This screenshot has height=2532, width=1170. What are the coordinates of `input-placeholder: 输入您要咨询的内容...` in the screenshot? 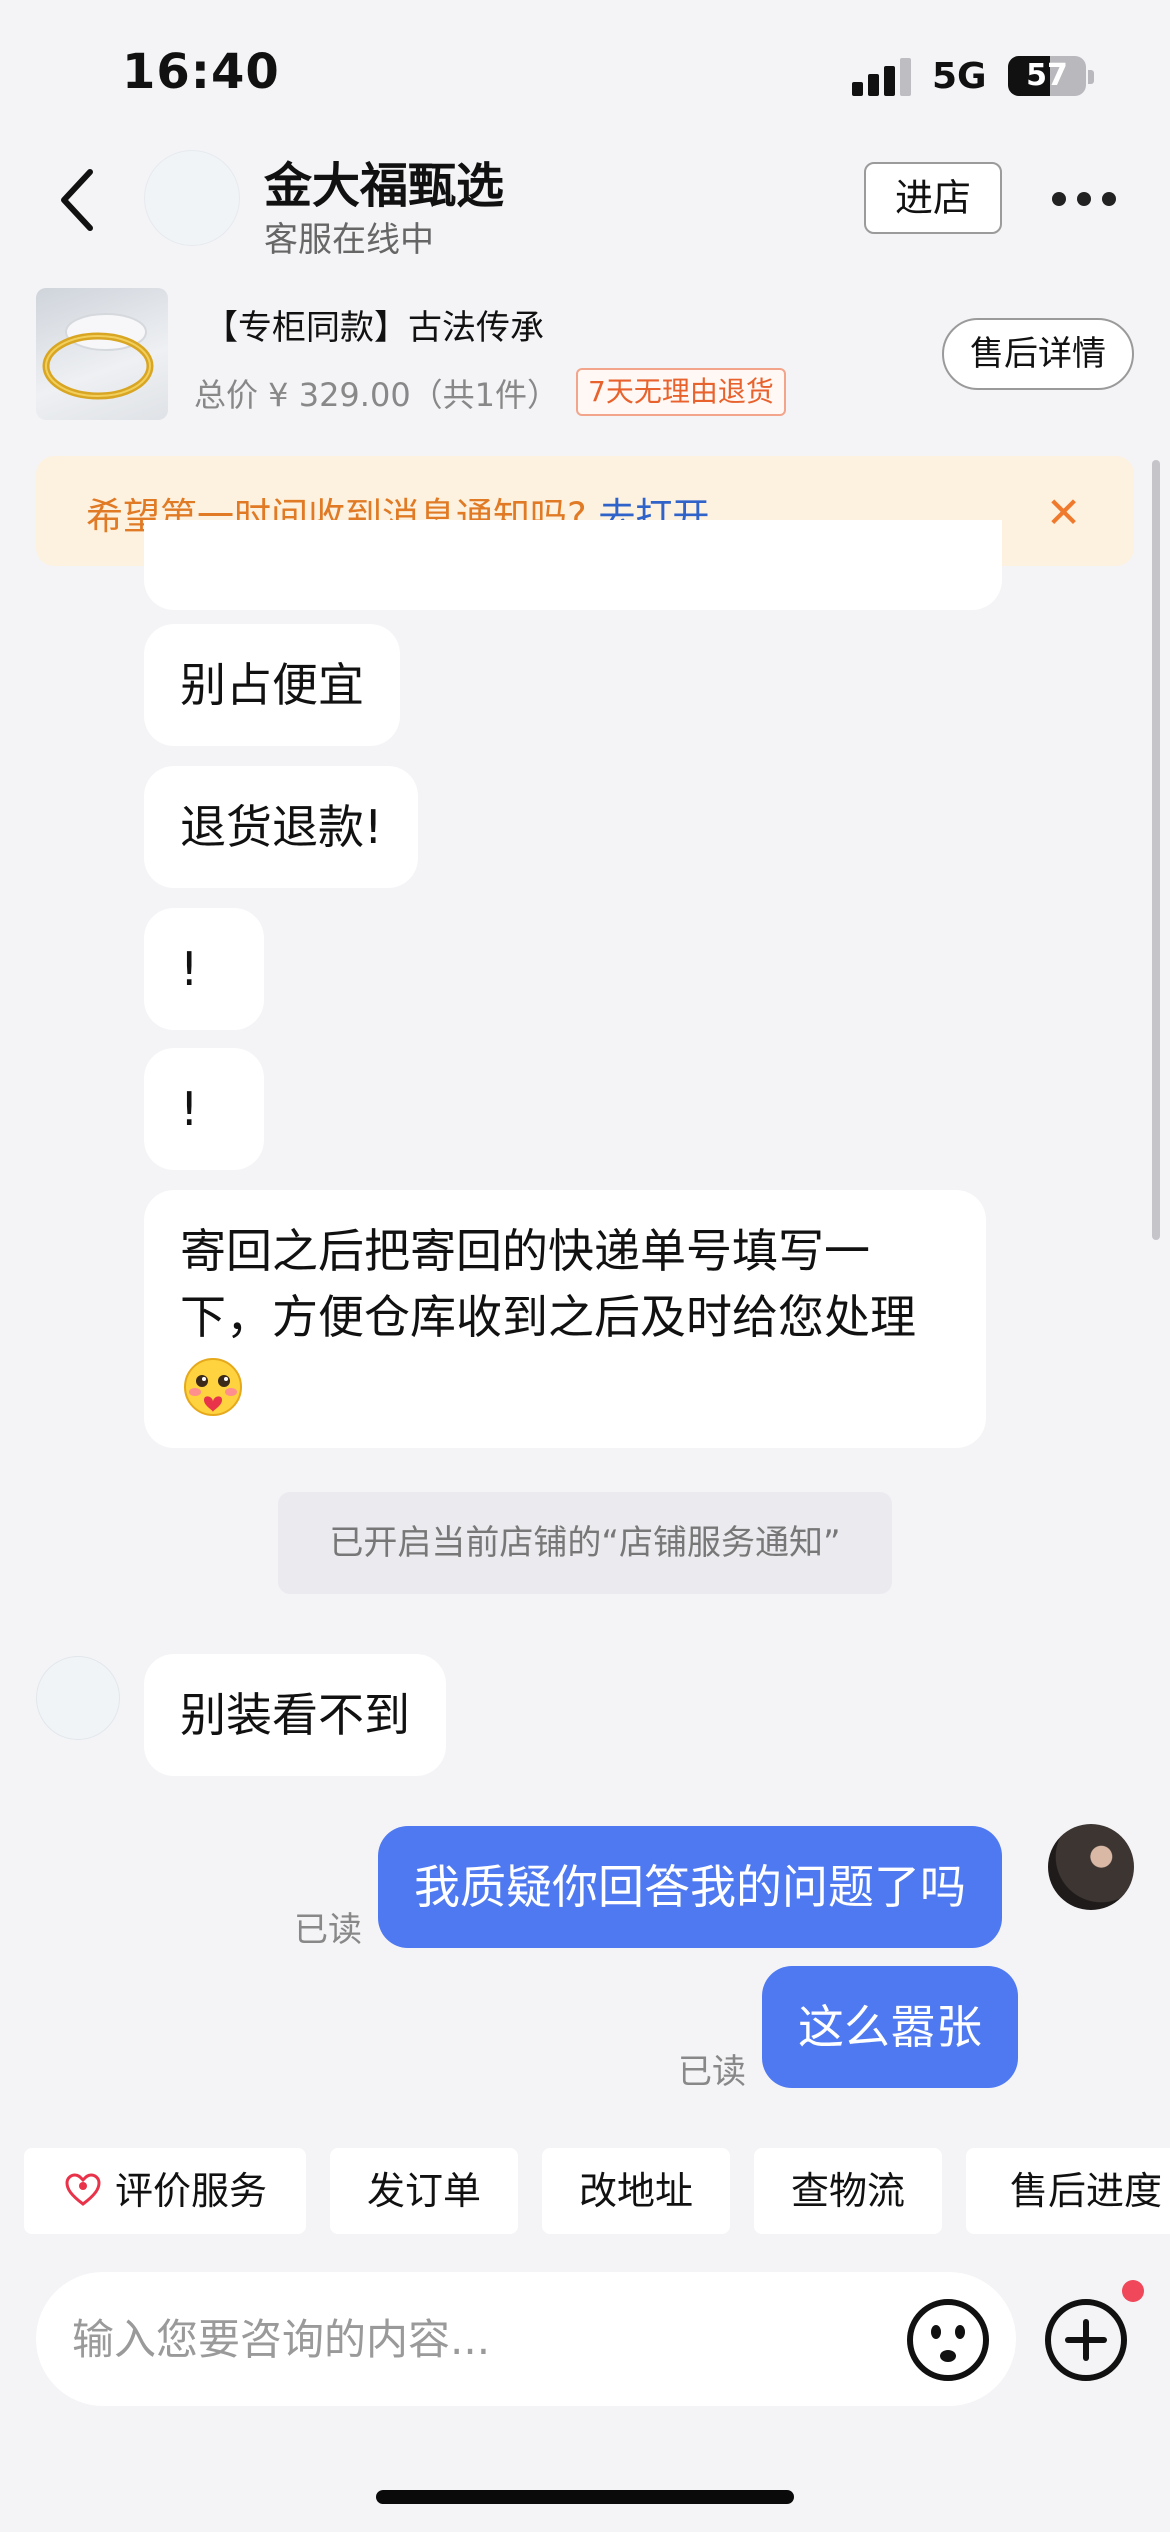 It's located at (281, 2339).